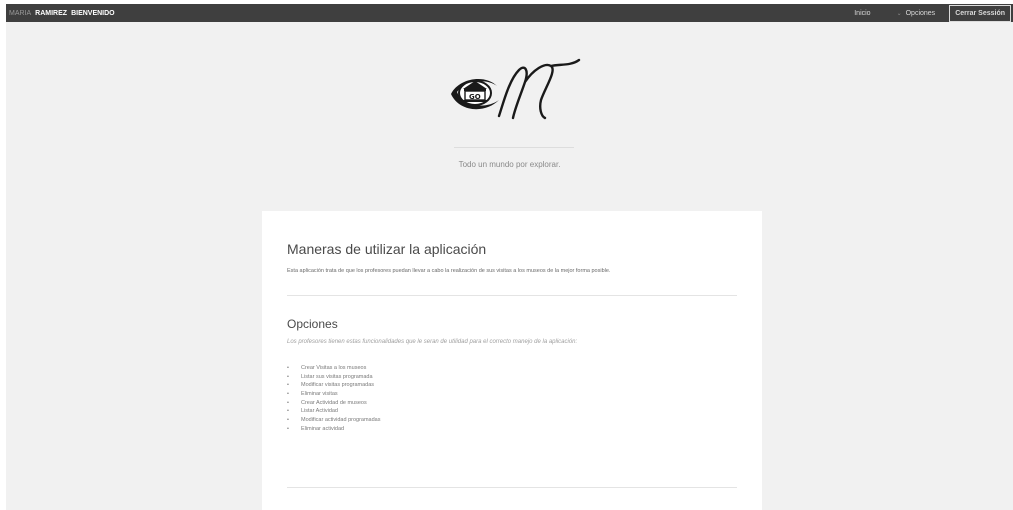 This screenshot has width=1013, height=510. I want to click on nav-menu: Inicio ⌄ Opciones Cerrar Sessión, so click(933, 13).